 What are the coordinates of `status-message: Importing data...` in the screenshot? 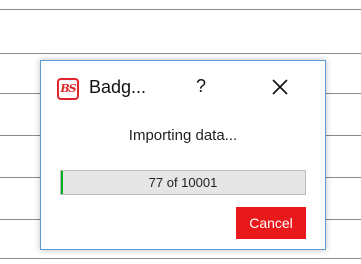 It's located at (183, 135).